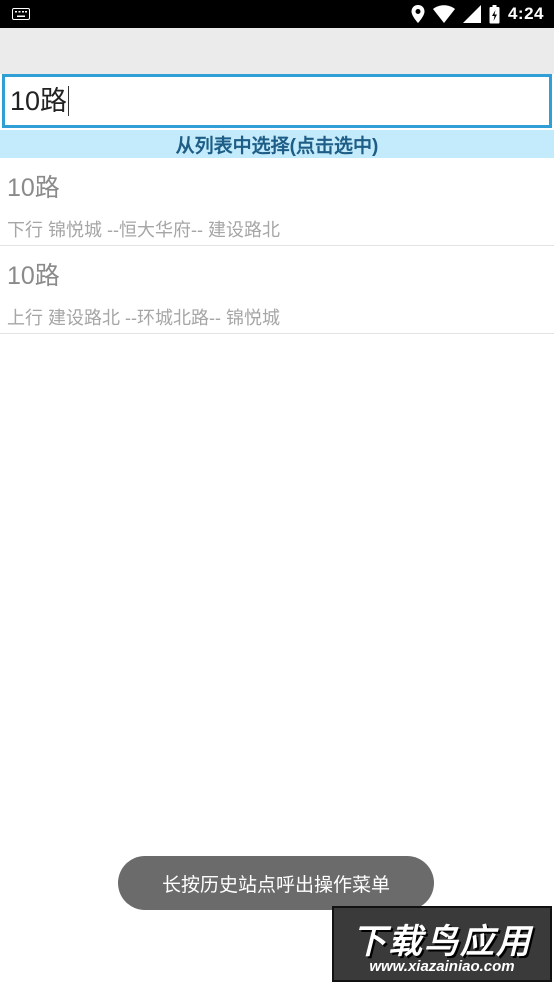  What do you see at coordinates (443, 14) in the screenshot?
I see `wifi-icon` at bounding box center [443, 14].